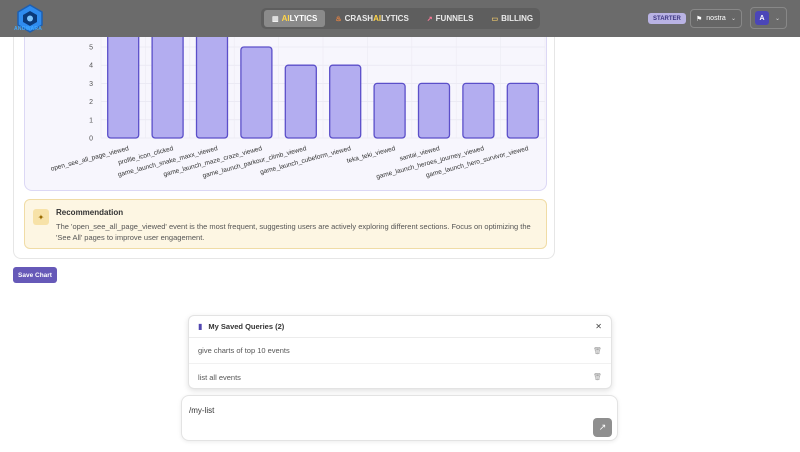 The height and width of the screenshot is (452, 800). Describe the element at coordinates (219, 377) in the screenshot. I see `saved-query-text: list all events` at that location.